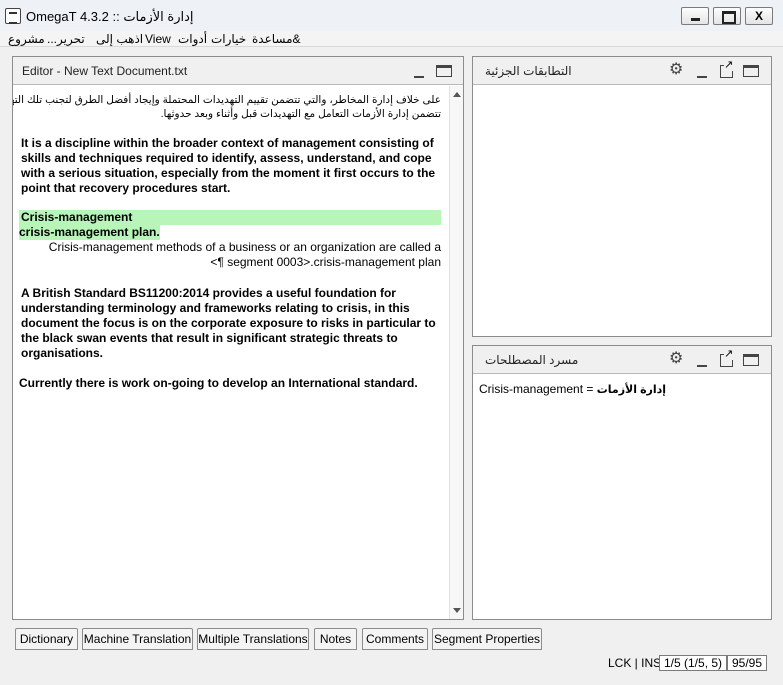 Image resolution: width=783 pixels, height=685 pixels. What do you see at coordinates (622, 360) in the screenshot?
I see `glossary-header: مسرد المصطلحات ⚙` at bounding box center [622, 360].